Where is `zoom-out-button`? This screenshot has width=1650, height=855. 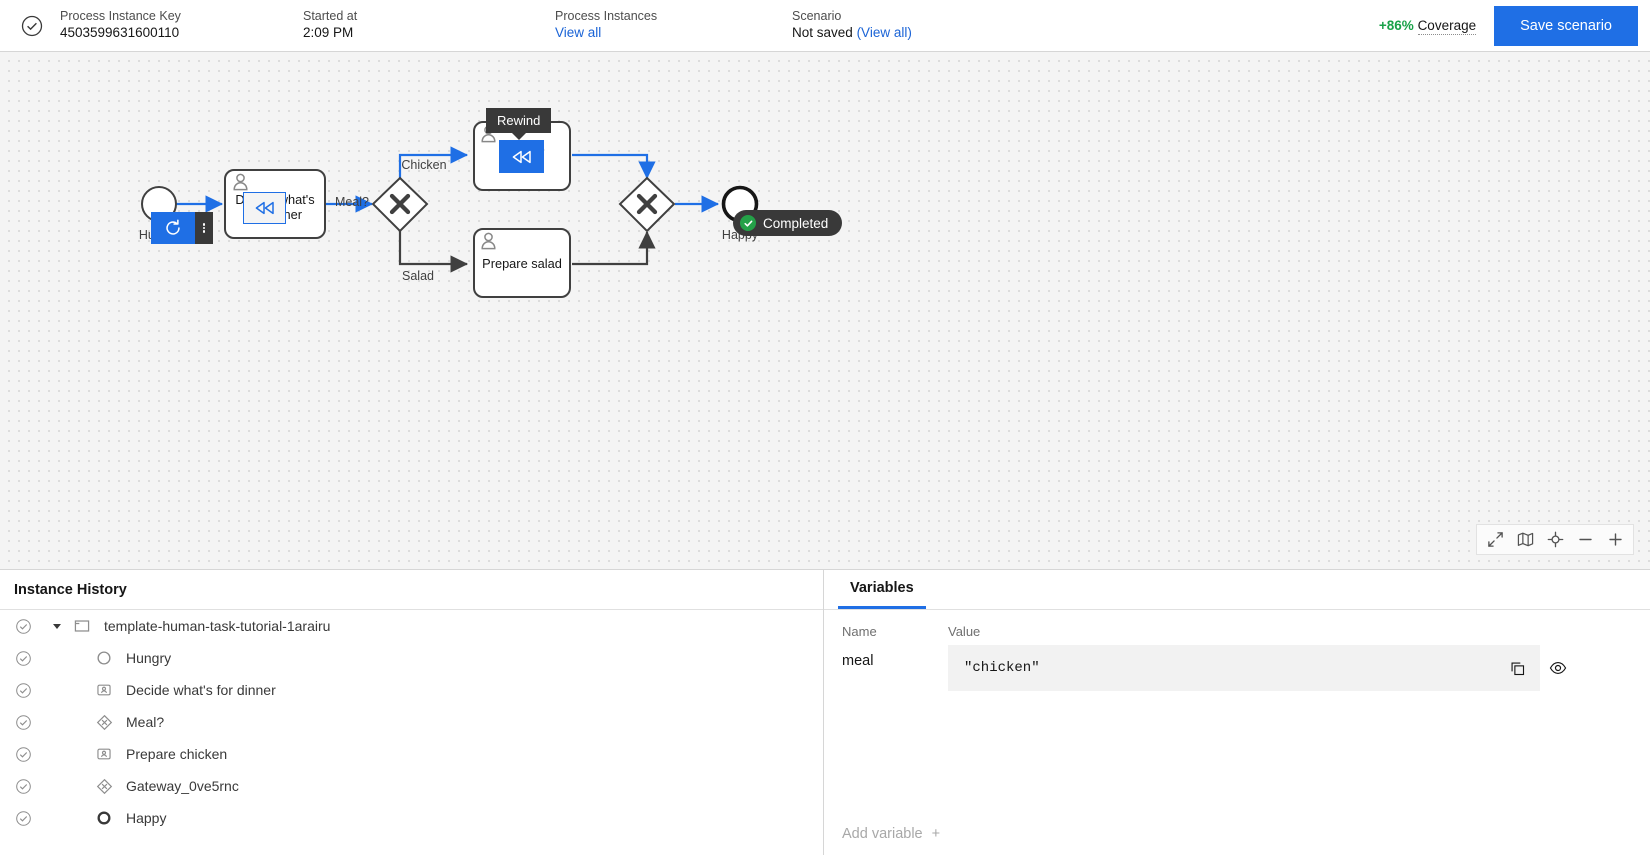 zoom-out-button is located at coordinates (1585, 539).